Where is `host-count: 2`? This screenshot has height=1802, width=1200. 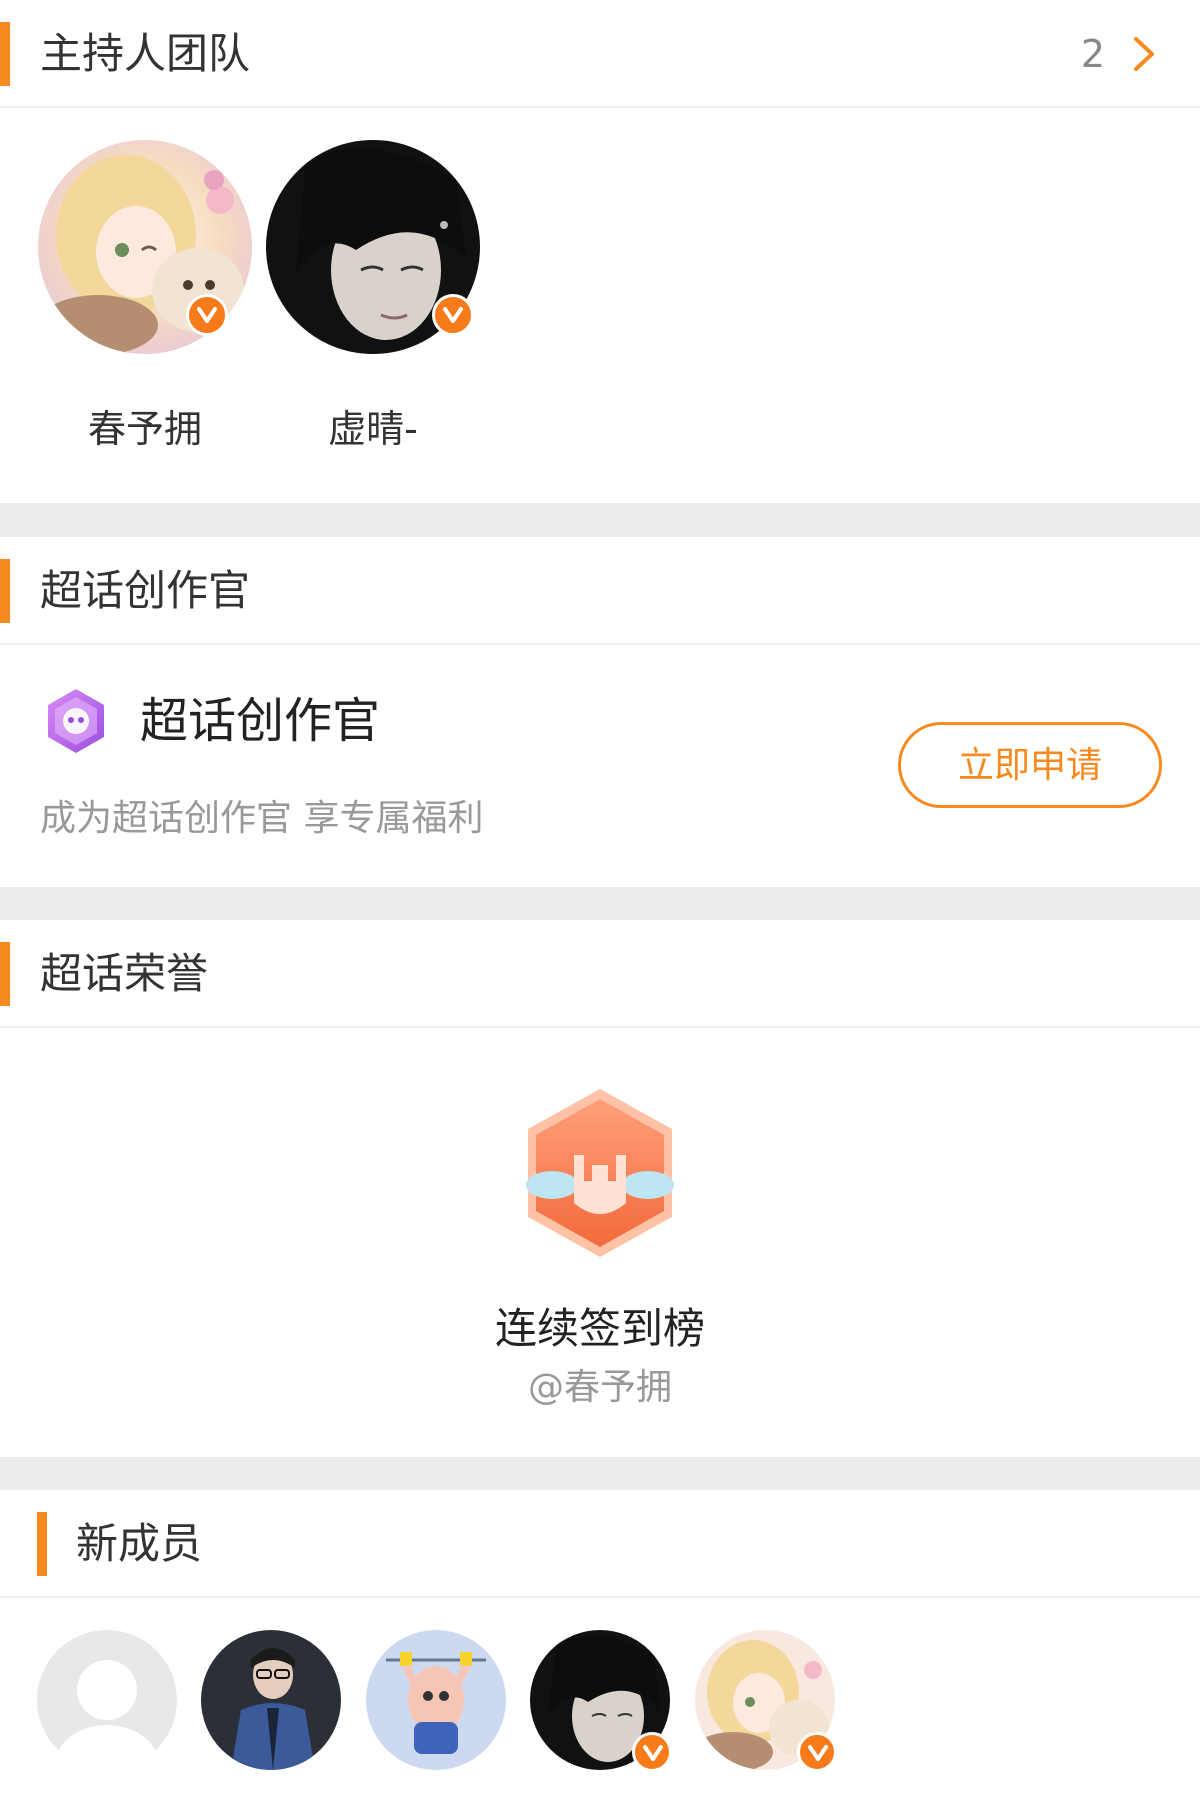 host-count: 2 is located at coordinates (1092, 54).